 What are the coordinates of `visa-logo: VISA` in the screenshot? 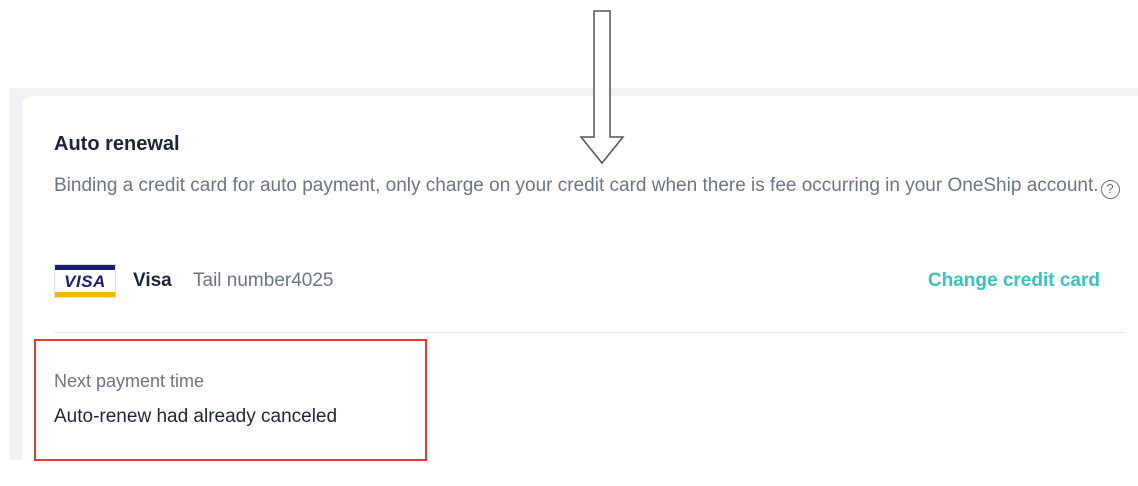 It's located at (85, 281).